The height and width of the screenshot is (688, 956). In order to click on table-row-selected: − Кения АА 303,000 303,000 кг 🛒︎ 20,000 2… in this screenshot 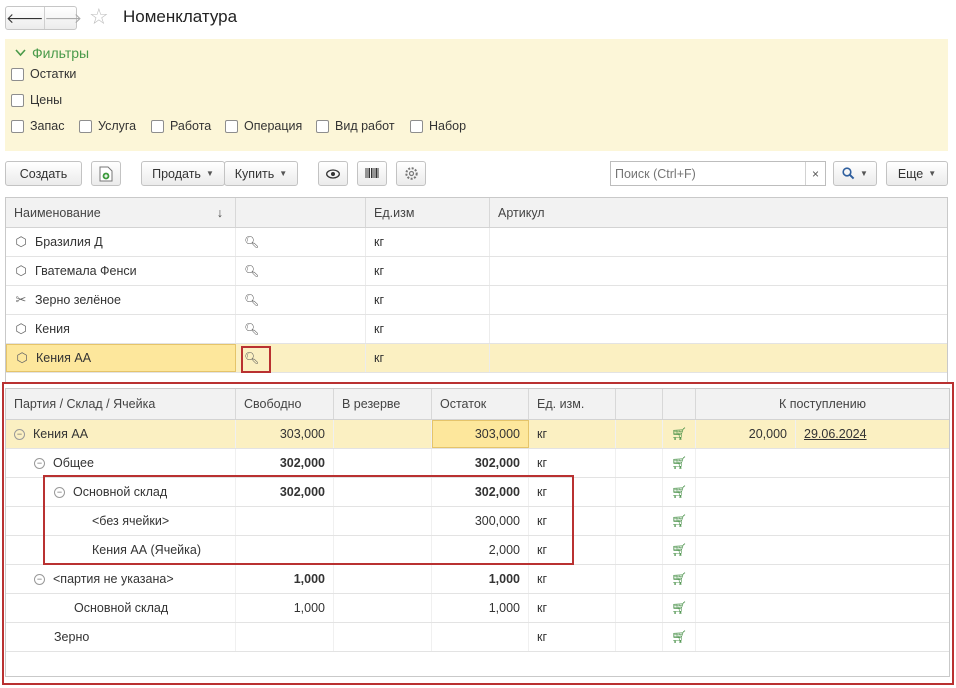, I will do `click(477, 434)`.